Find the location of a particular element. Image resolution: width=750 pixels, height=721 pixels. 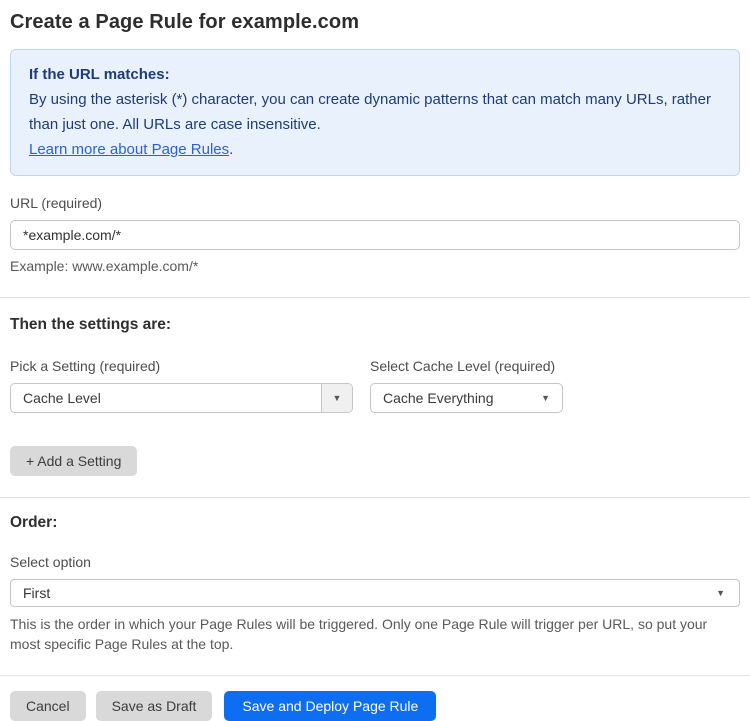

divider-order-footer is located at coordinates (375, 675).